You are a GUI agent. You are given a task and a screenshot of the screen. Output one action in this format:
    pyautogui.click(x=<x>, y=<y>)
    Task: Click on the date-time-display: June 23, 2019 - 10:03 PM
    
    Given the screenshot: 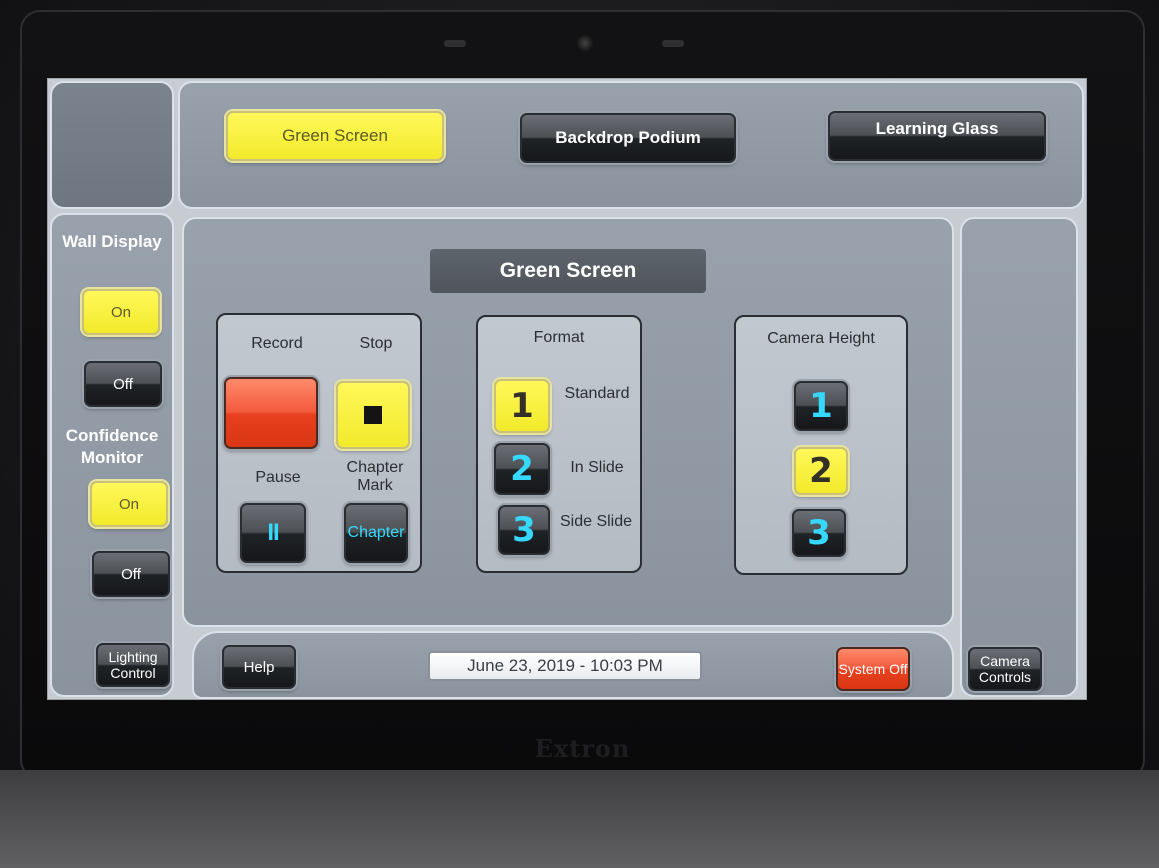 What is the action you would take?
    pyautogui.click(x=565, y=666)
    